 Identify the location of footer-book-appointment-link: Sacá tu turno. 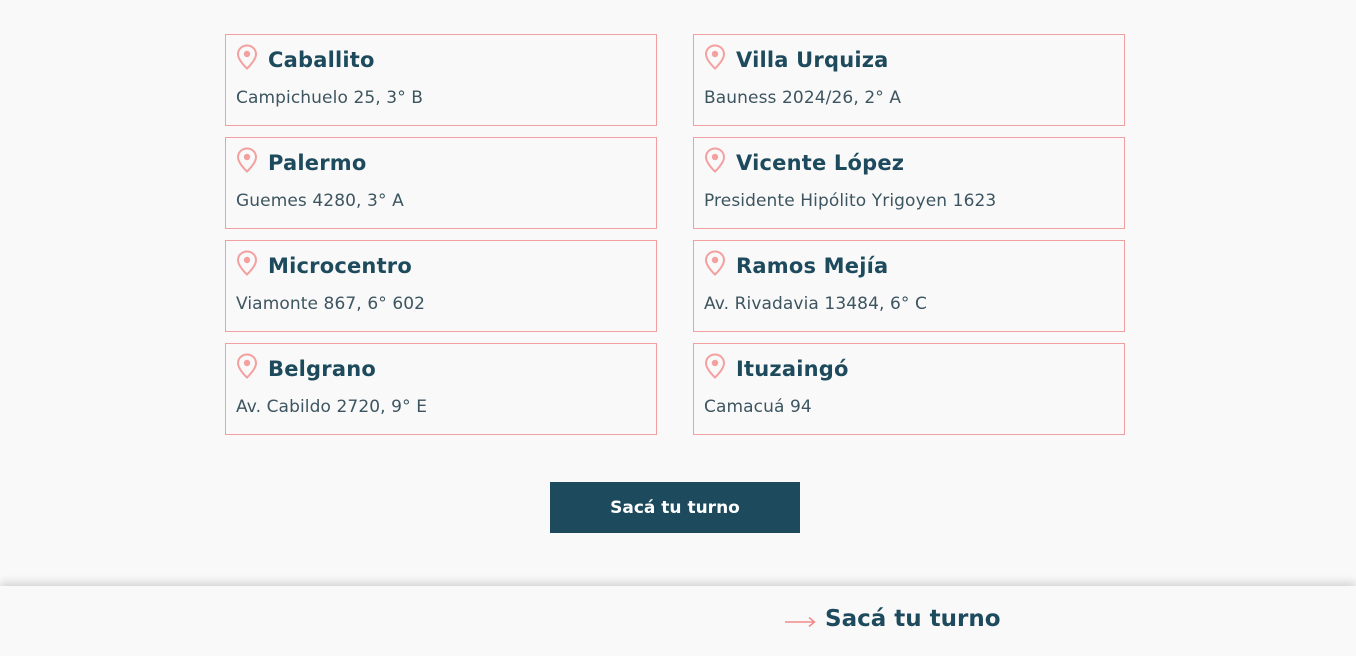
(892, 619).